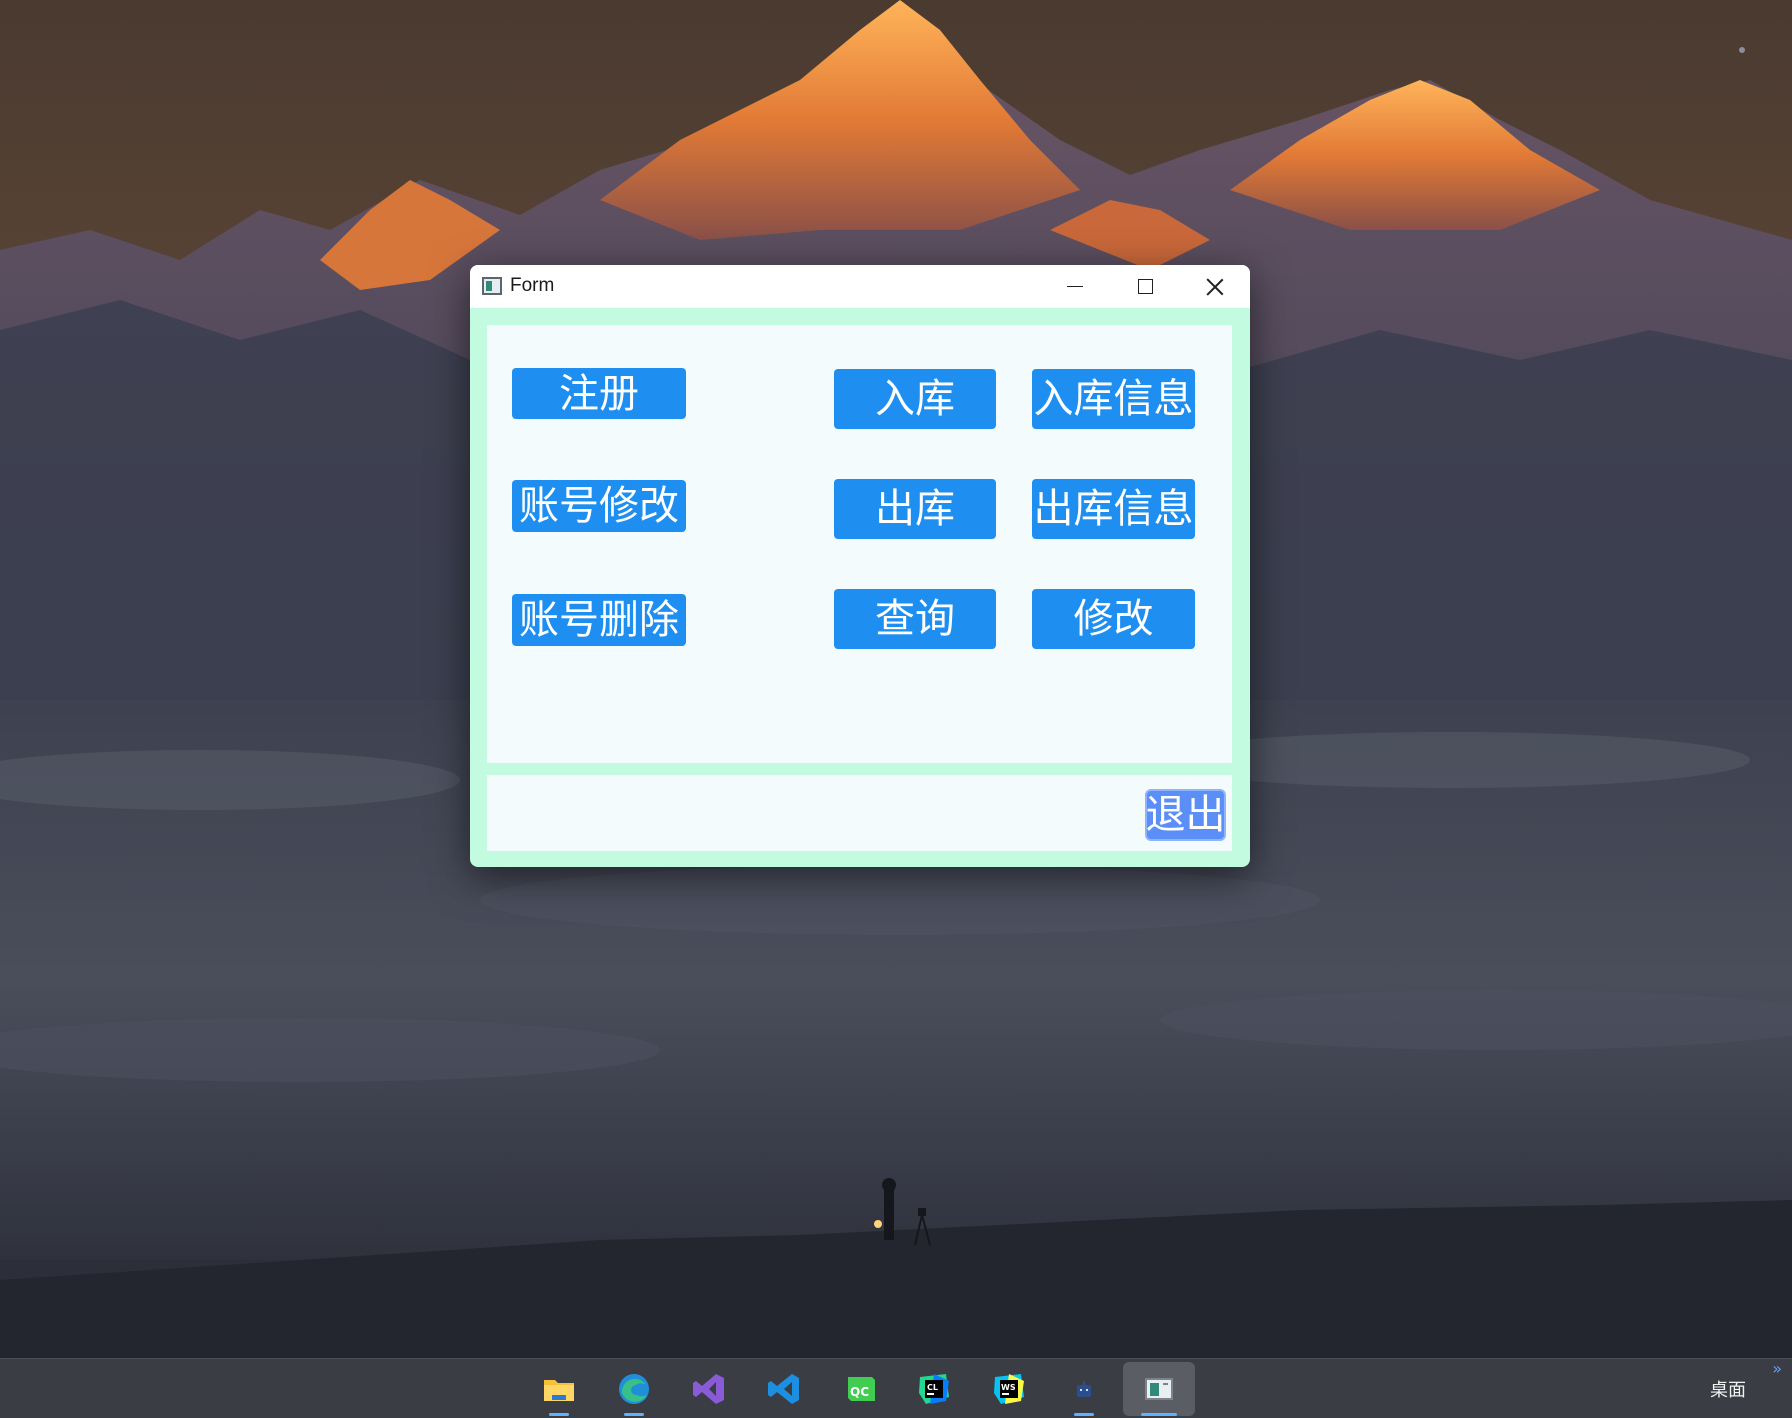  Describe the element at coordinates (599, 506) in the screenshot. I see `account-modify-button: 账号修改` at that location.